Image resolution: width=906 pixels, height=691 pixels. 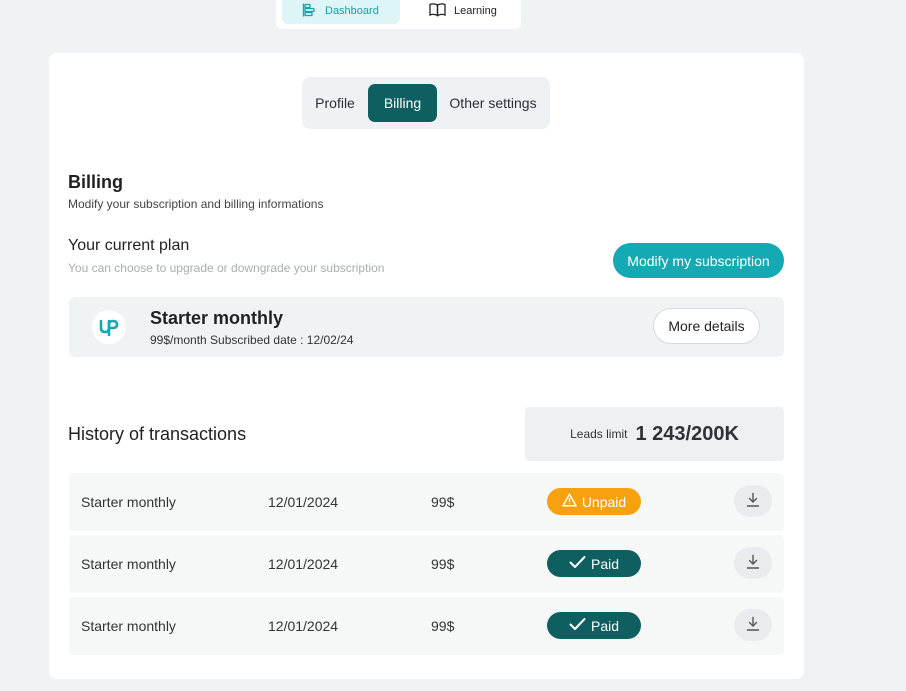 I want to click on nav-item-learning: Learning, so click(x=463, y=12).